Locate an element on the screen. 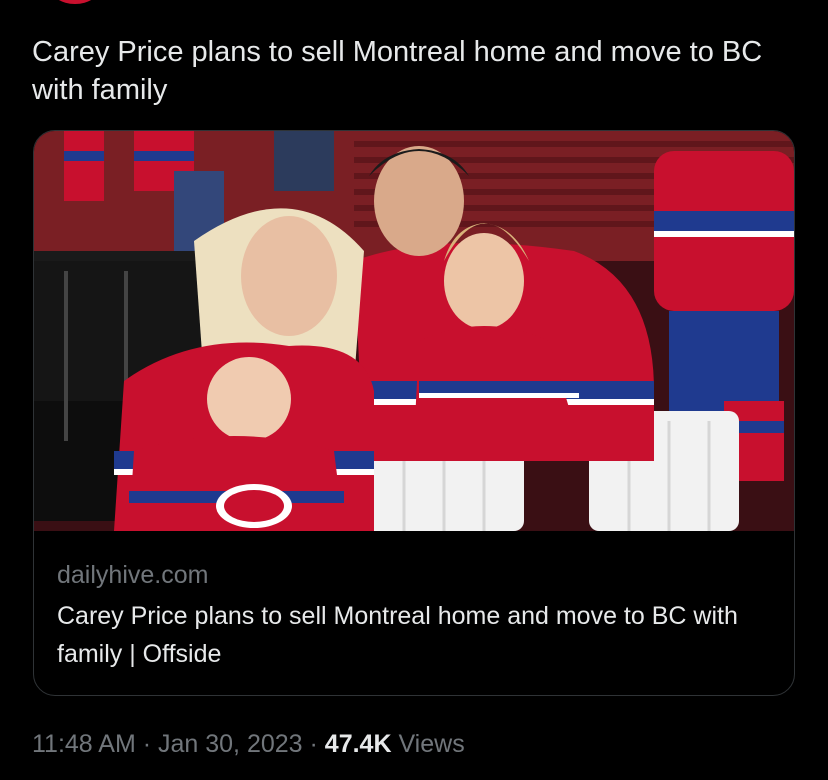 This screenshot has height=780, width=828. tweet-date: Jan 30, 2023 is located at coordinates (230, 744).